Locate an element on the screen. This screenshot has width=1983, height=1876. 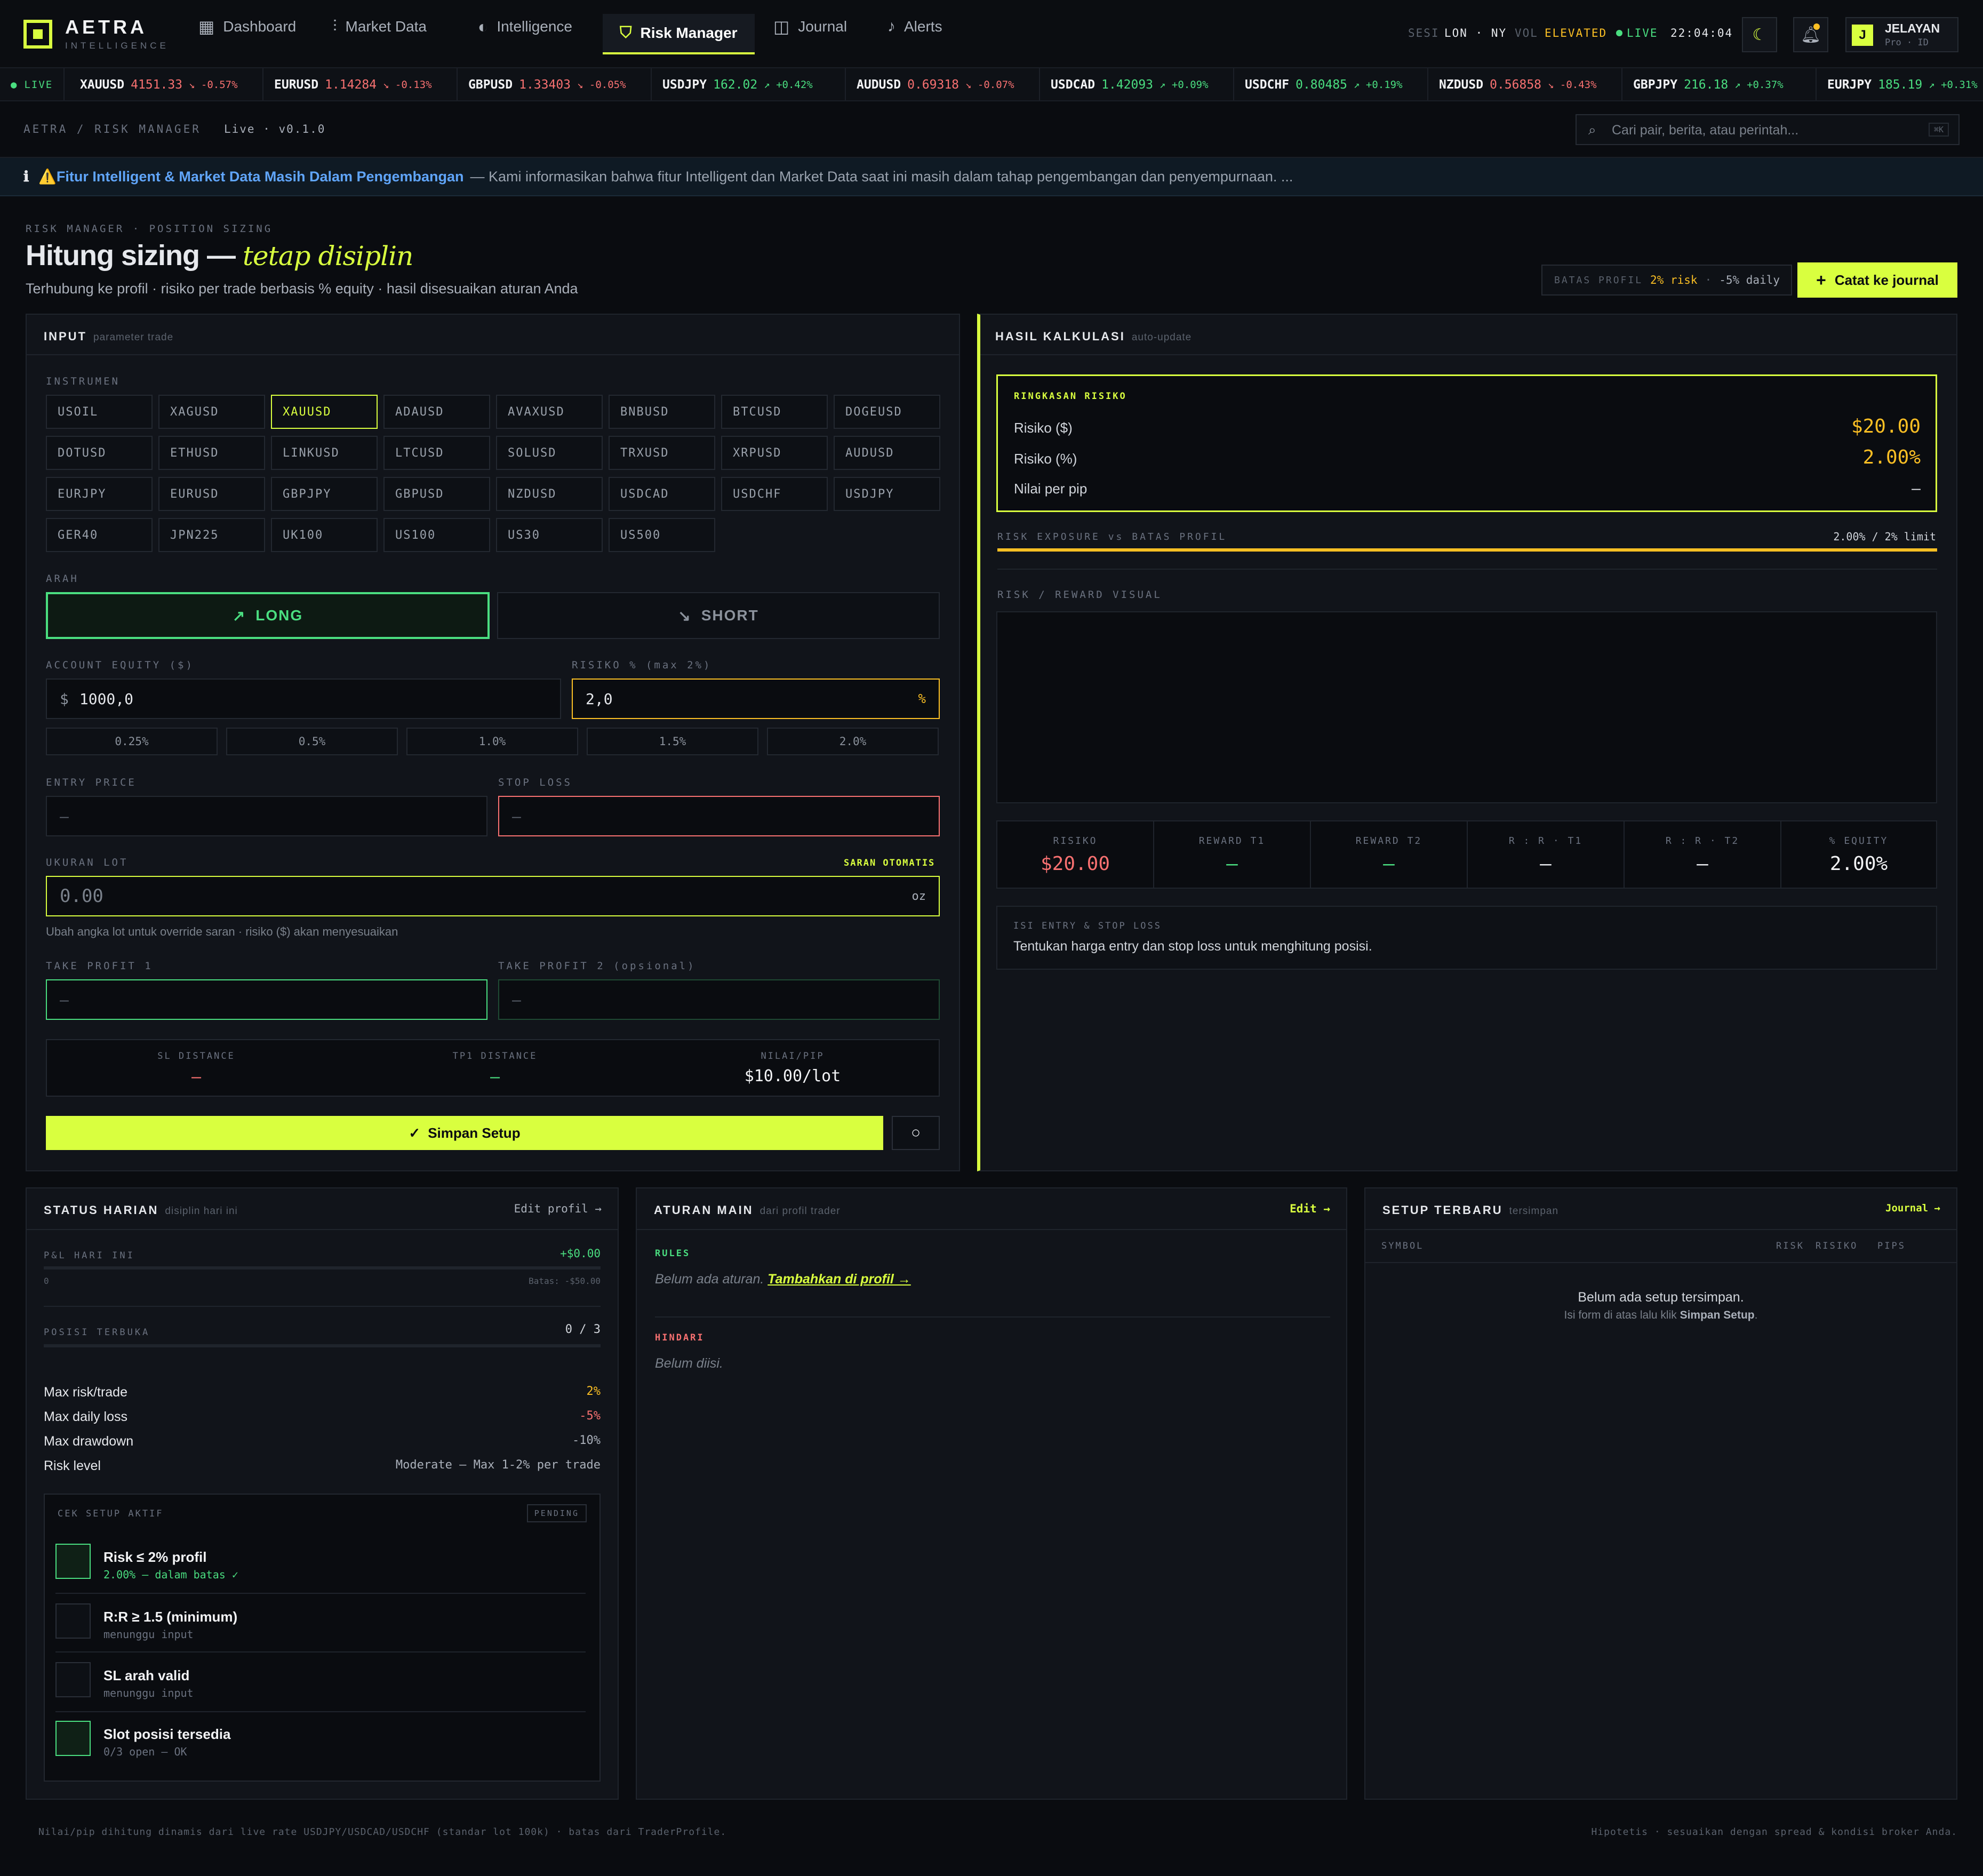
instrument-chip: AUDUSD is located at coordinates (887, 453).